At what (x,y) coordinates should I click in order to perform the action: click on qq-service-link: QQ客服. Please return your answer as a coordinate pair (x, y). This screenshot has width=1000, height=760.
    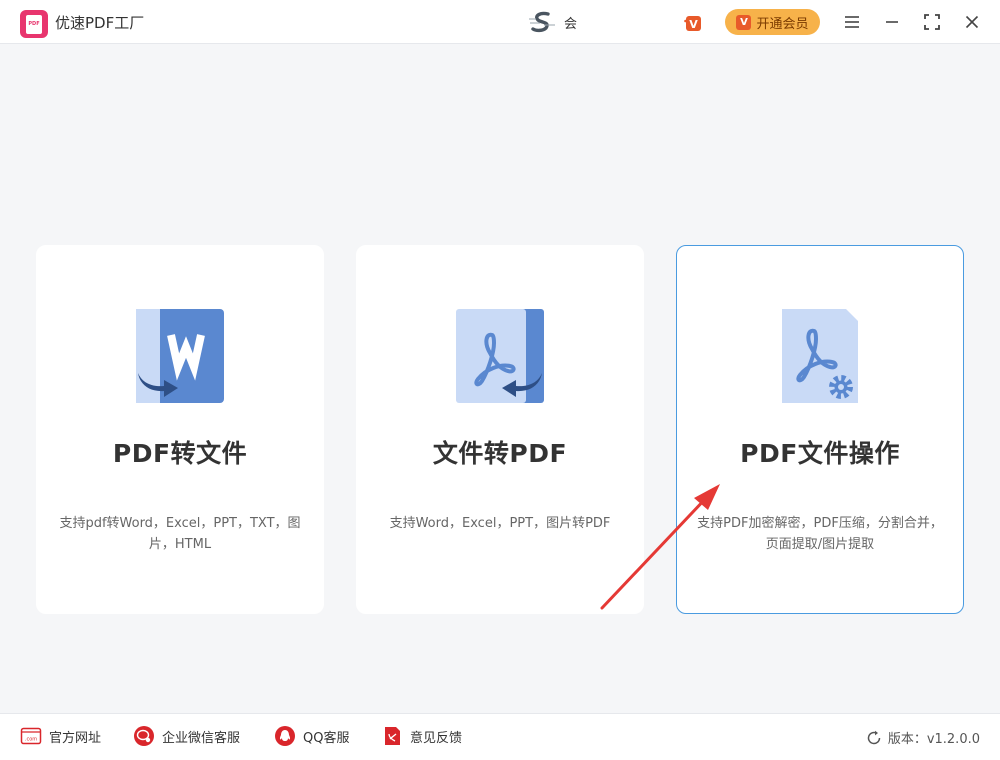
    Looking at the image, I should click on (311, 736).